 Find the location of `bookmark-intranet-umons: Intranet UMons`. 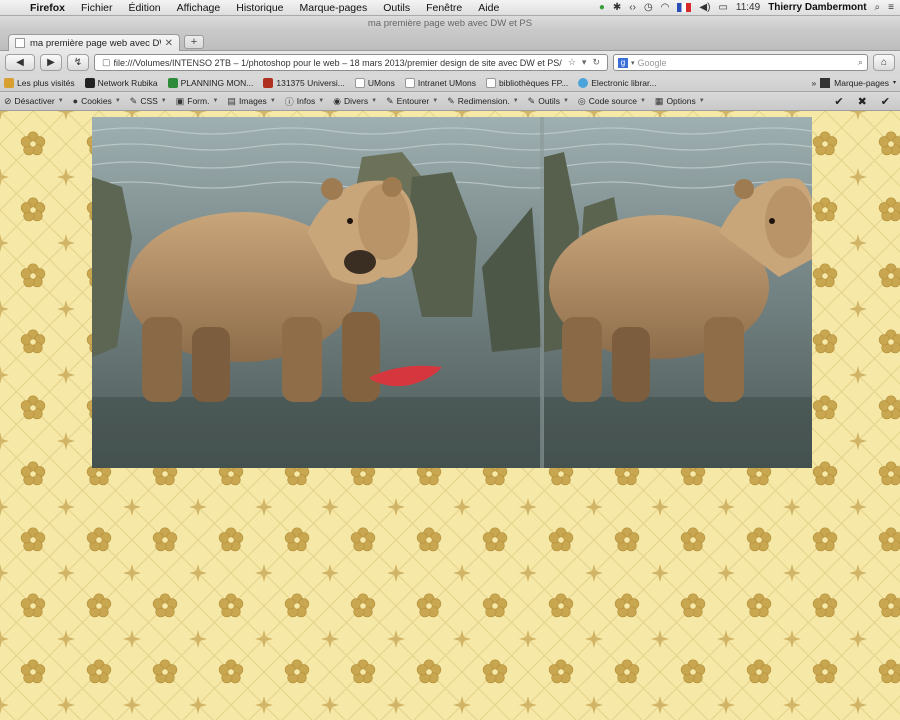

bookmark-intranet-umons: Intranet UMons is located at coordinates (440, 82).